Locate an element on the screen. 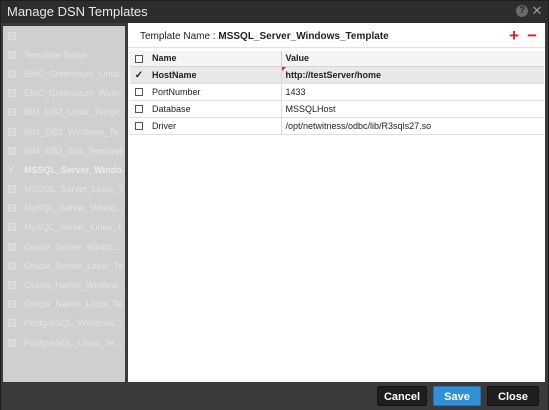  table-header-row: Name Value is located at coordinates (337, 59).